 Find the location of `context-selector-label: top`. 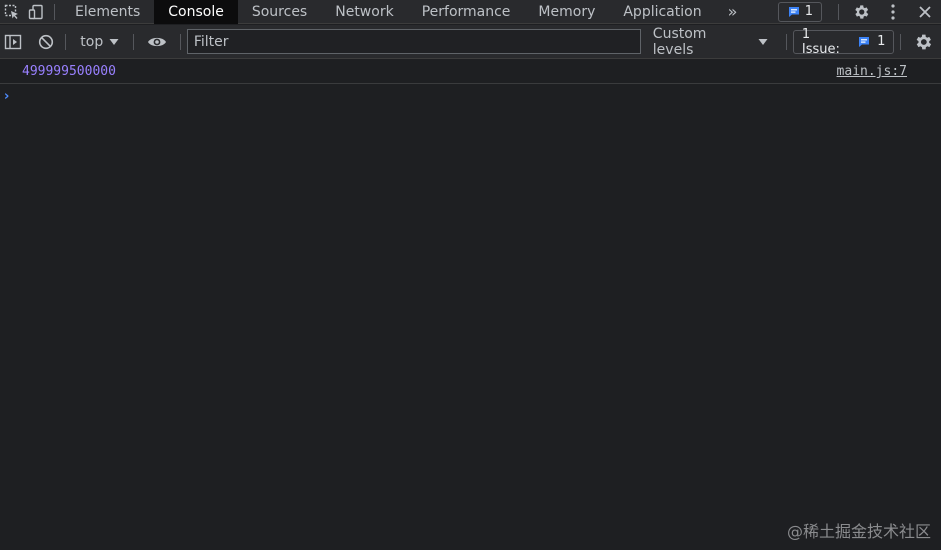

context-selector-label: top is located at coordinates (92, 41).